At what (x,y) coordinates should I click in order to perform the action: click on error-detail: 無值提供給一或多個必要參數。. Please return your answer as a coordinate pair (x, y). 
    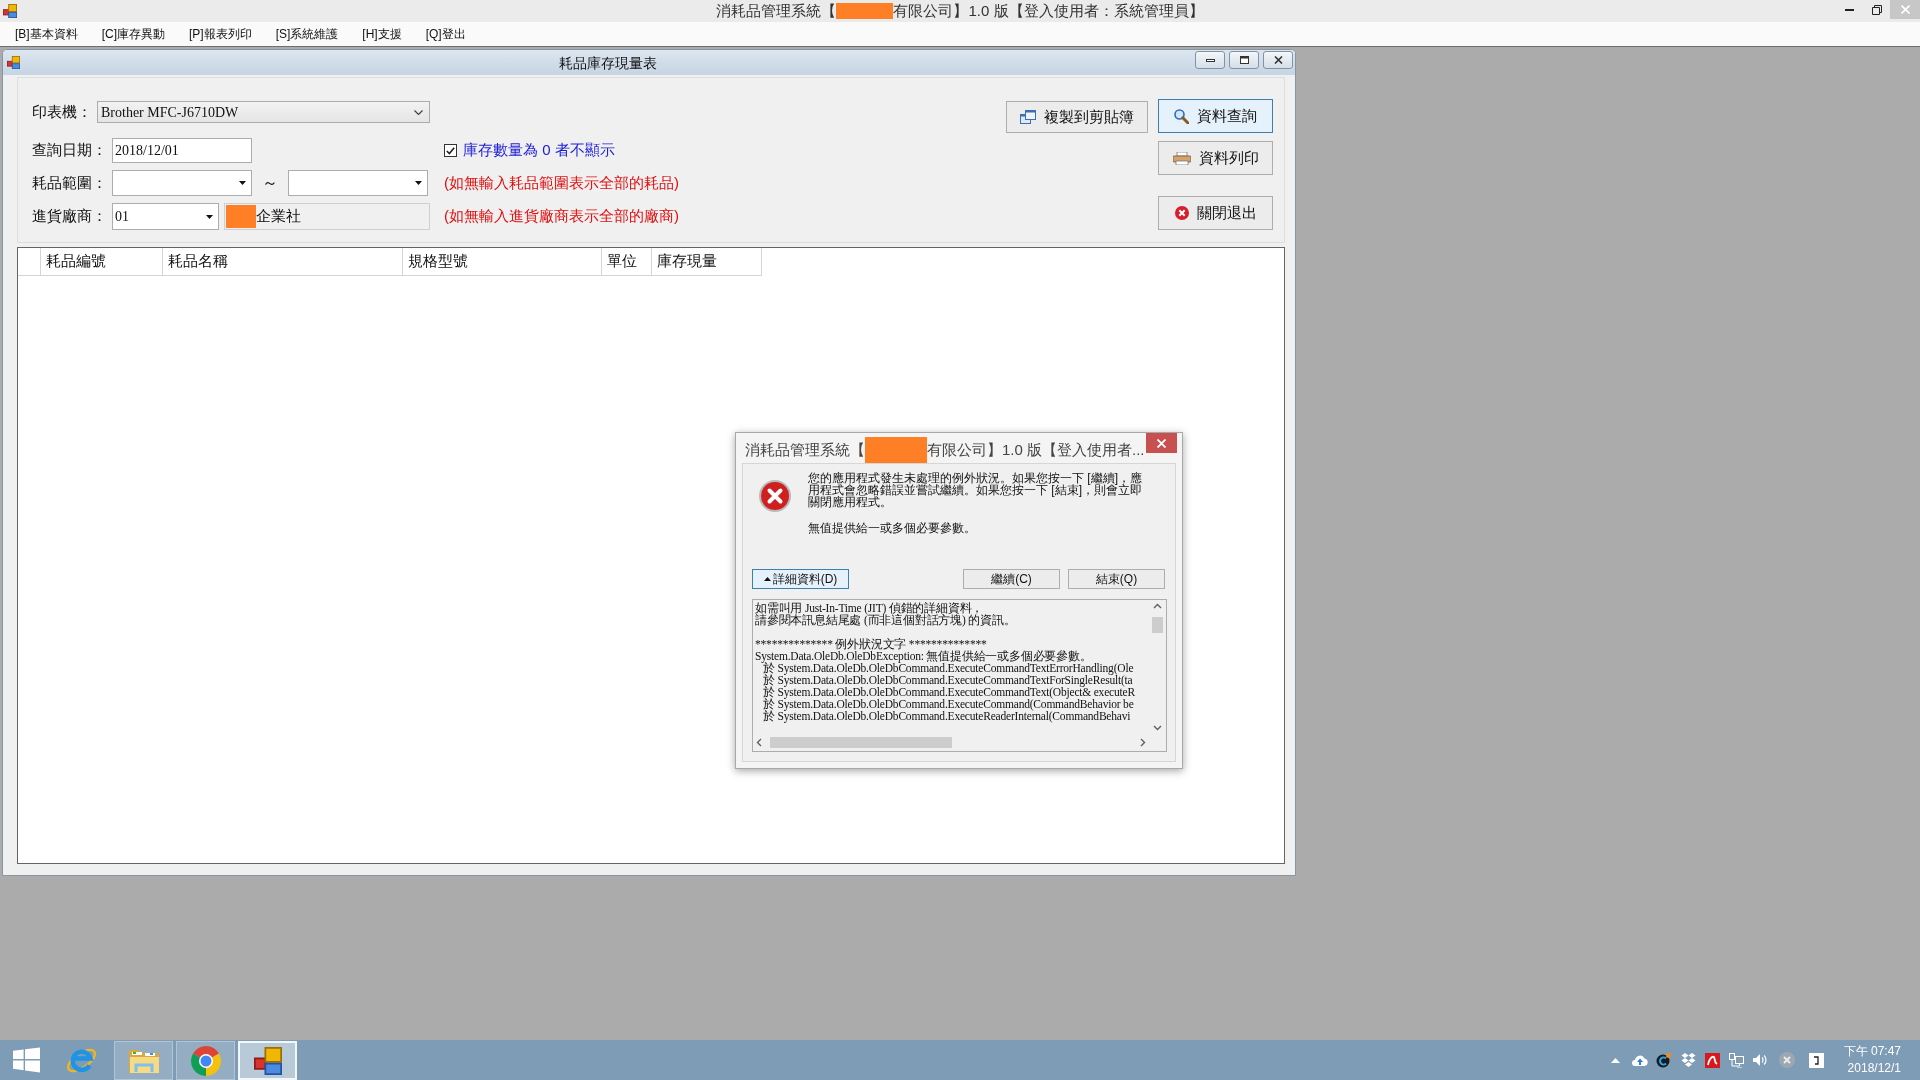
    Looking at the image, I should click on (892, 528).